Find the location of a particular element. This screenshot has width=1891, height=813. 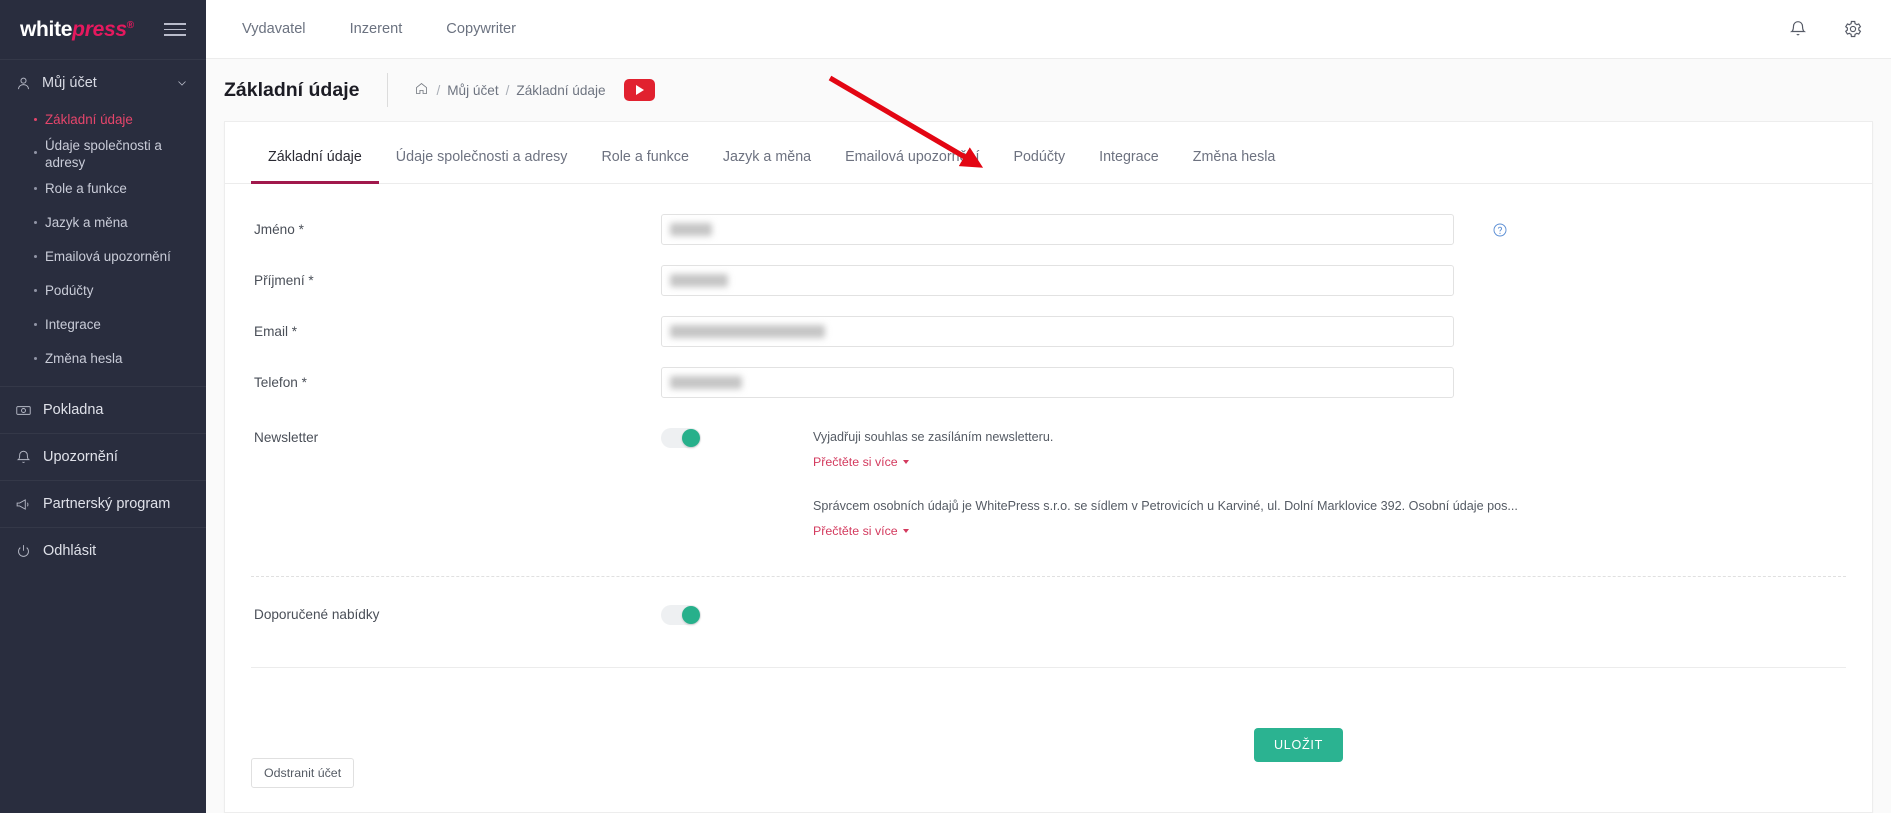

tab-zakladni-udaje: Základní údaje is located at coordinates (315, 156).